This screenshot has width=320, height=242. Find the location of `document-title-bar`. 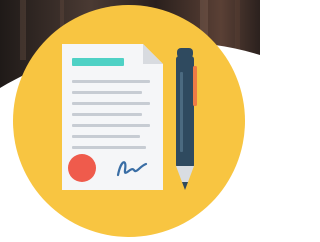

document-title-bar is located at coordinates (98, 62).